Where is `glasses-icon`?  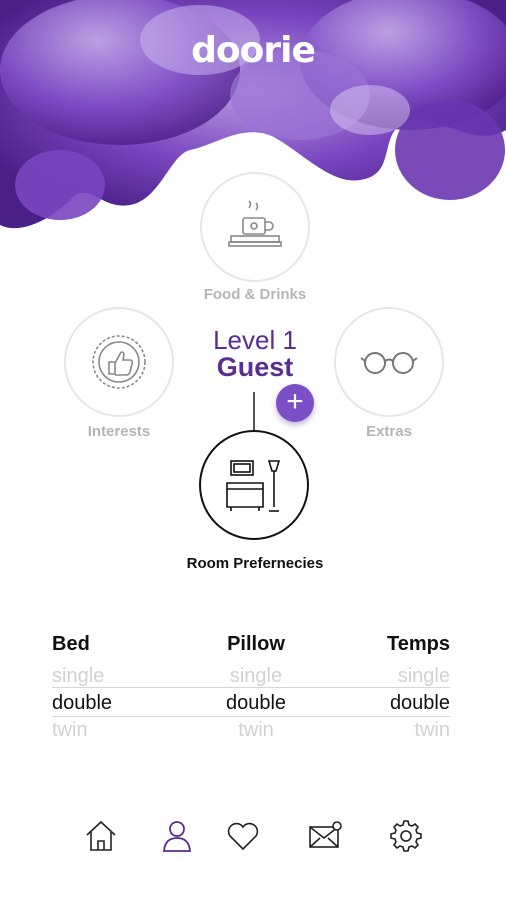
glasses-icon is located at coordinates (389, 363).